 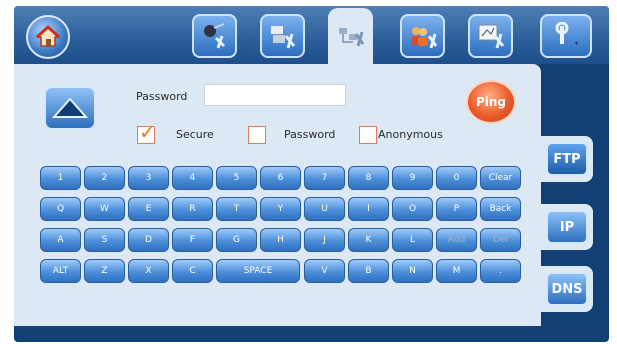 I want to click on secure-label: Secure, so click(x=195, y=134).